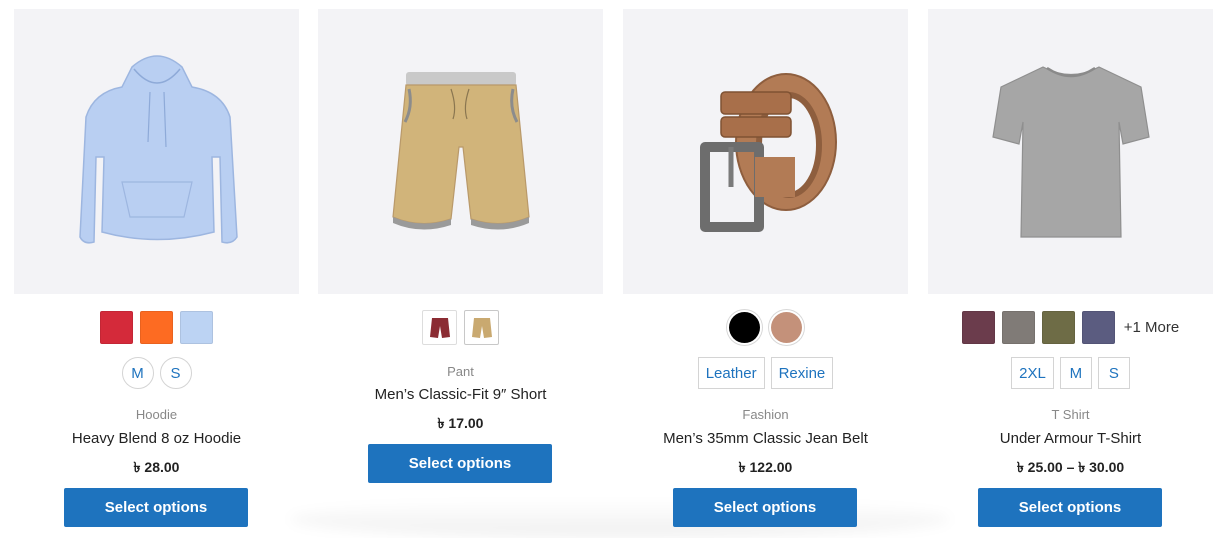 This screenshot has height=538, width=1231. Describe the element at coordinates (731, 373) in the screenshot. I see `material-option-leather: Leather` at that location.